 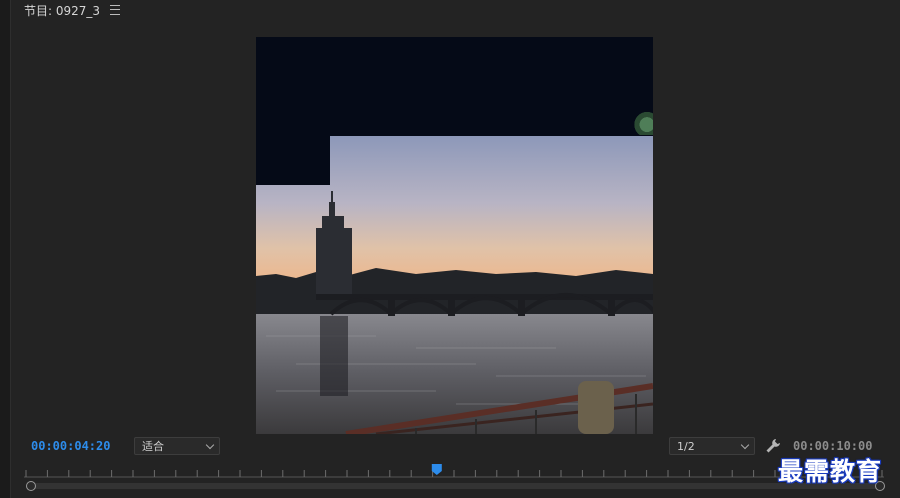 What do you see at coordinates (643, 122) in the screenshot?
I see `plant-foliage` at bounding box center [643, 122].